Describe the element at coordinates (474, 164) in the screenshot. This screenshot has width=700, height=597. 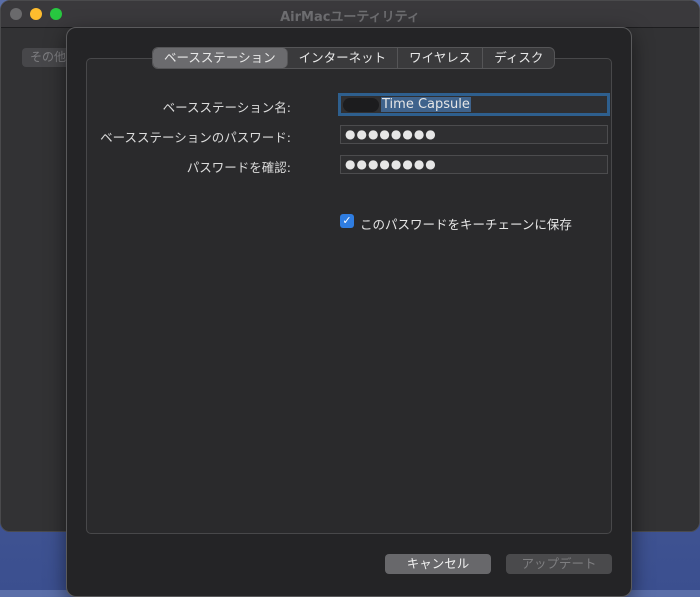
I see `confirm-password-field: ●●●●●●●●` at that location.